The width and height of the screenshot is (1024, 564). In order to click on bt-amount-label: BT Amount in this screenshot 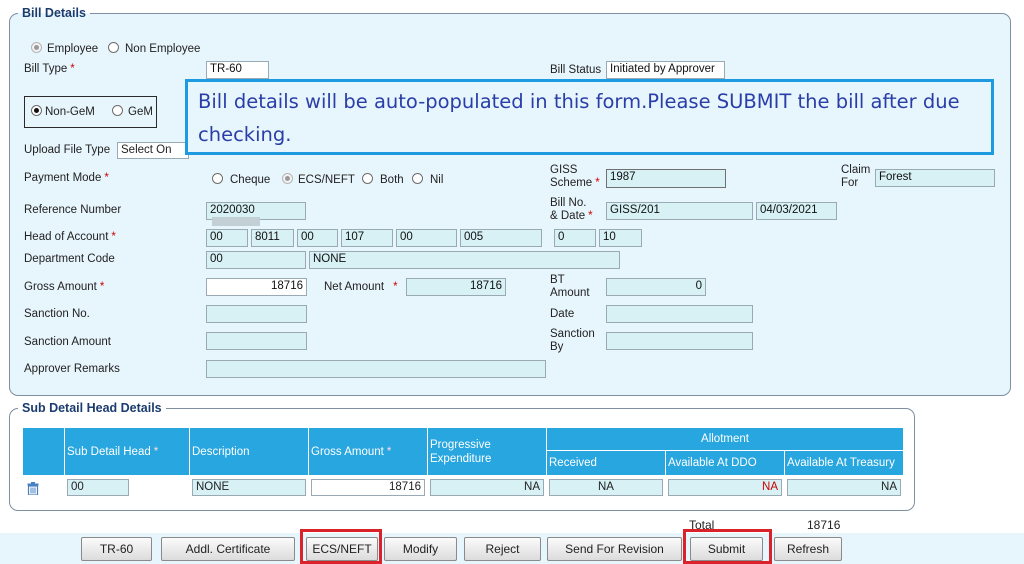, I will do `click(570, 286)`.